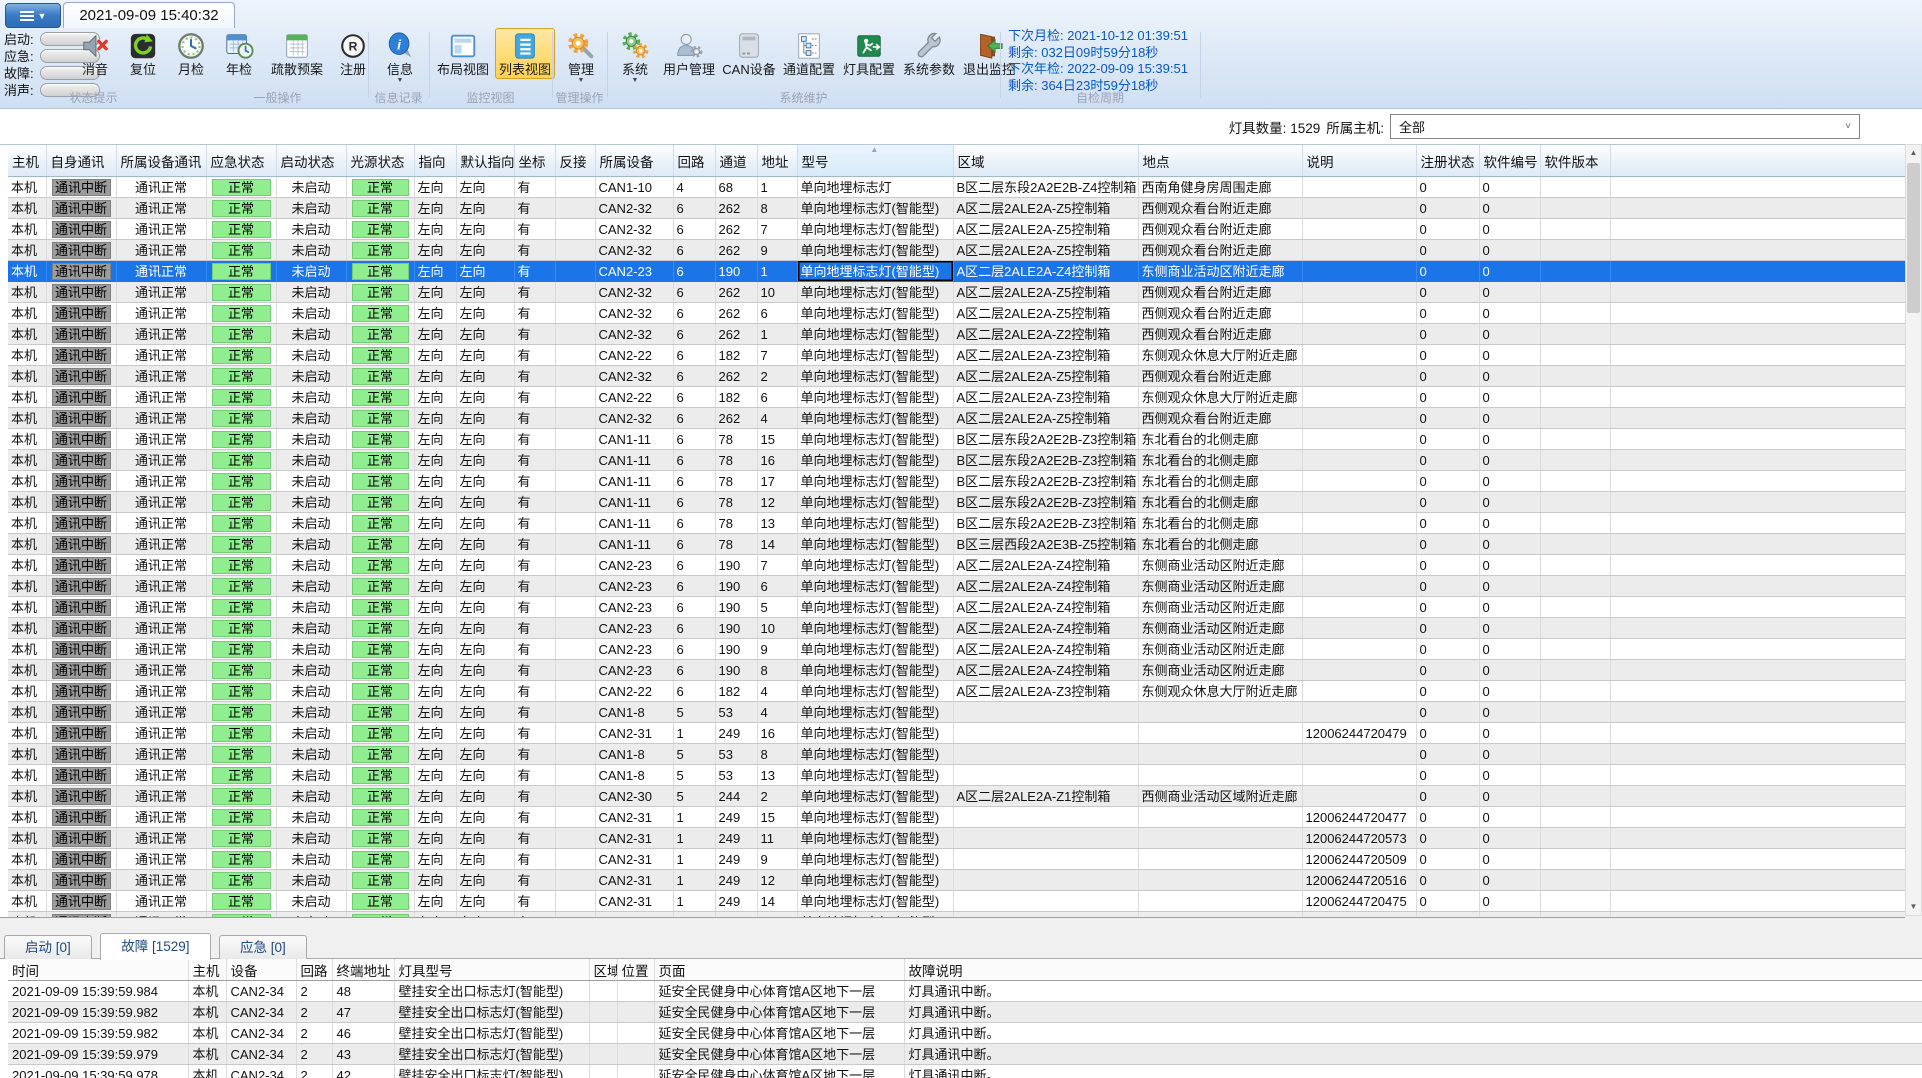 The image size is (1922, 1078). I want to click on column-header: 区域, so click(1046, 161).